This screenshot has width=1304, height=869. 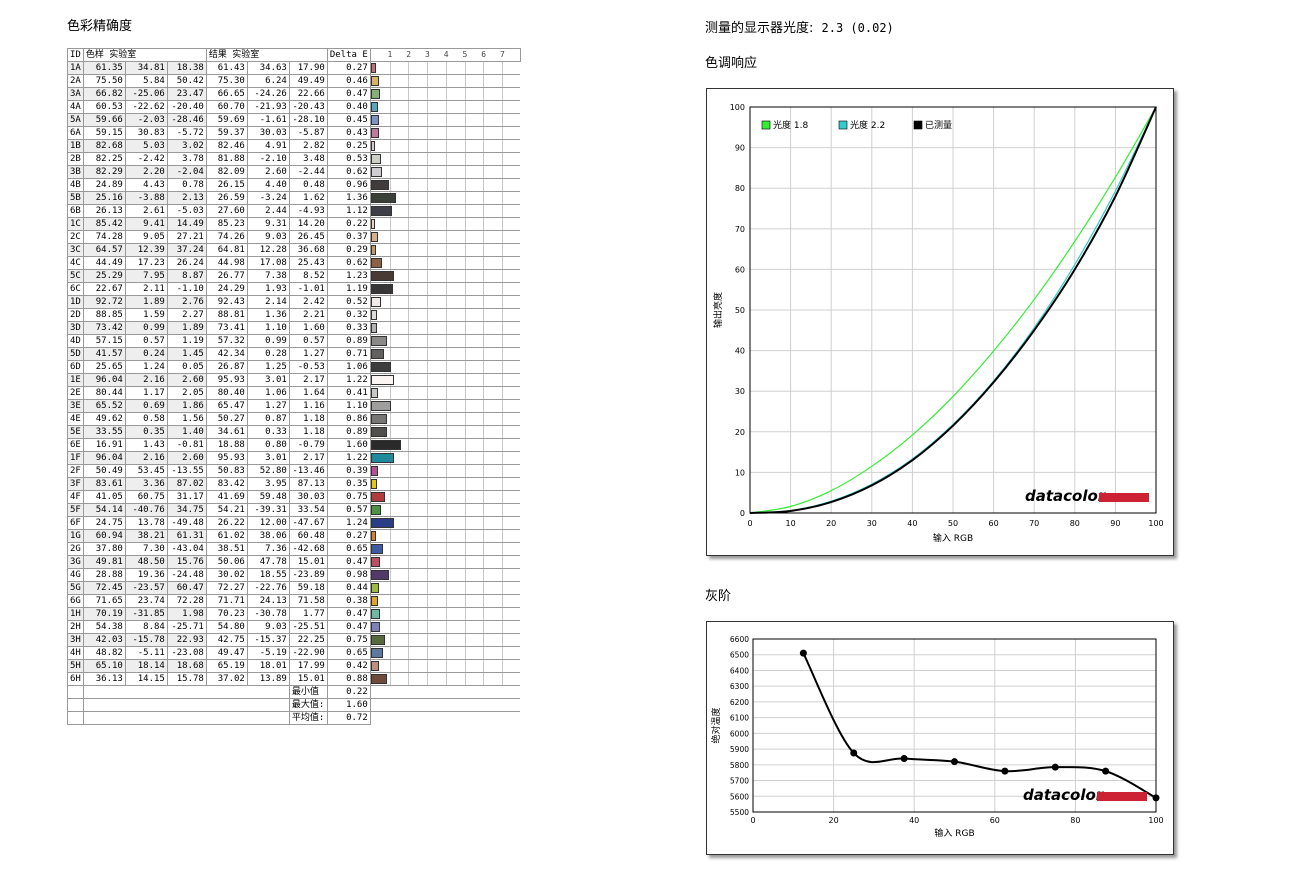 What do you see at coordinates (104, 354) in the screenshot?
I see `sample-lab-value: 41.57` at bounding box center [104, 354].